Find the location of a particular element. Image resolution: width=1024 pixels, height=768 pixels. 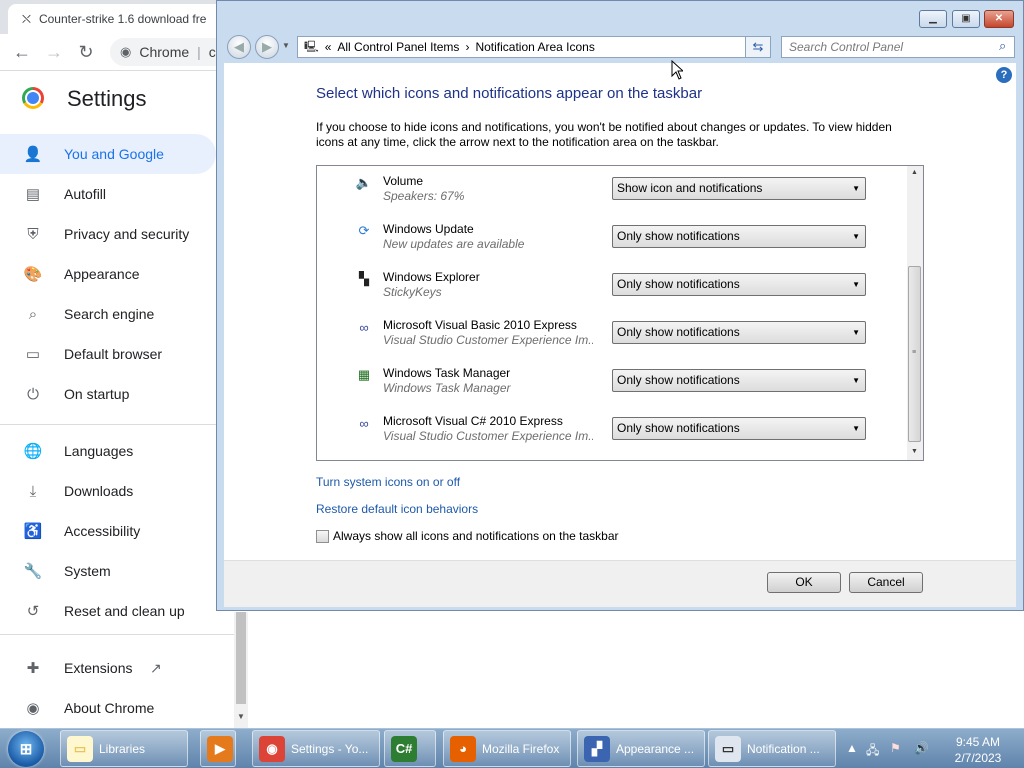

sidebar-item-label: Appearance is located at coordinates (102, 274).